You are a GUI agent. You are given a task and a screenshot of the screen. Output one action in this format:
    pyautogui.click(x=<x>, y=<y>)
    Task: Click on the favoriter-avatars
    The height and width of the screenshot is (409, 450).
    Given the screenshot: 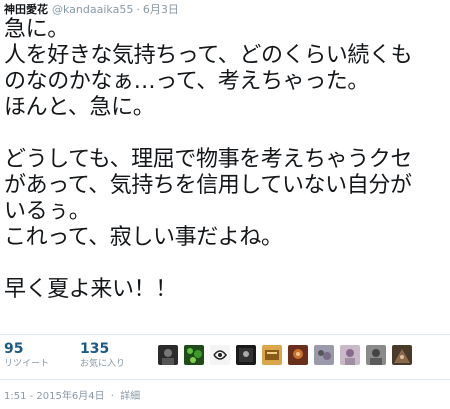 What is the action you would take?
    pyautogui.click(x=288, y=355)
    